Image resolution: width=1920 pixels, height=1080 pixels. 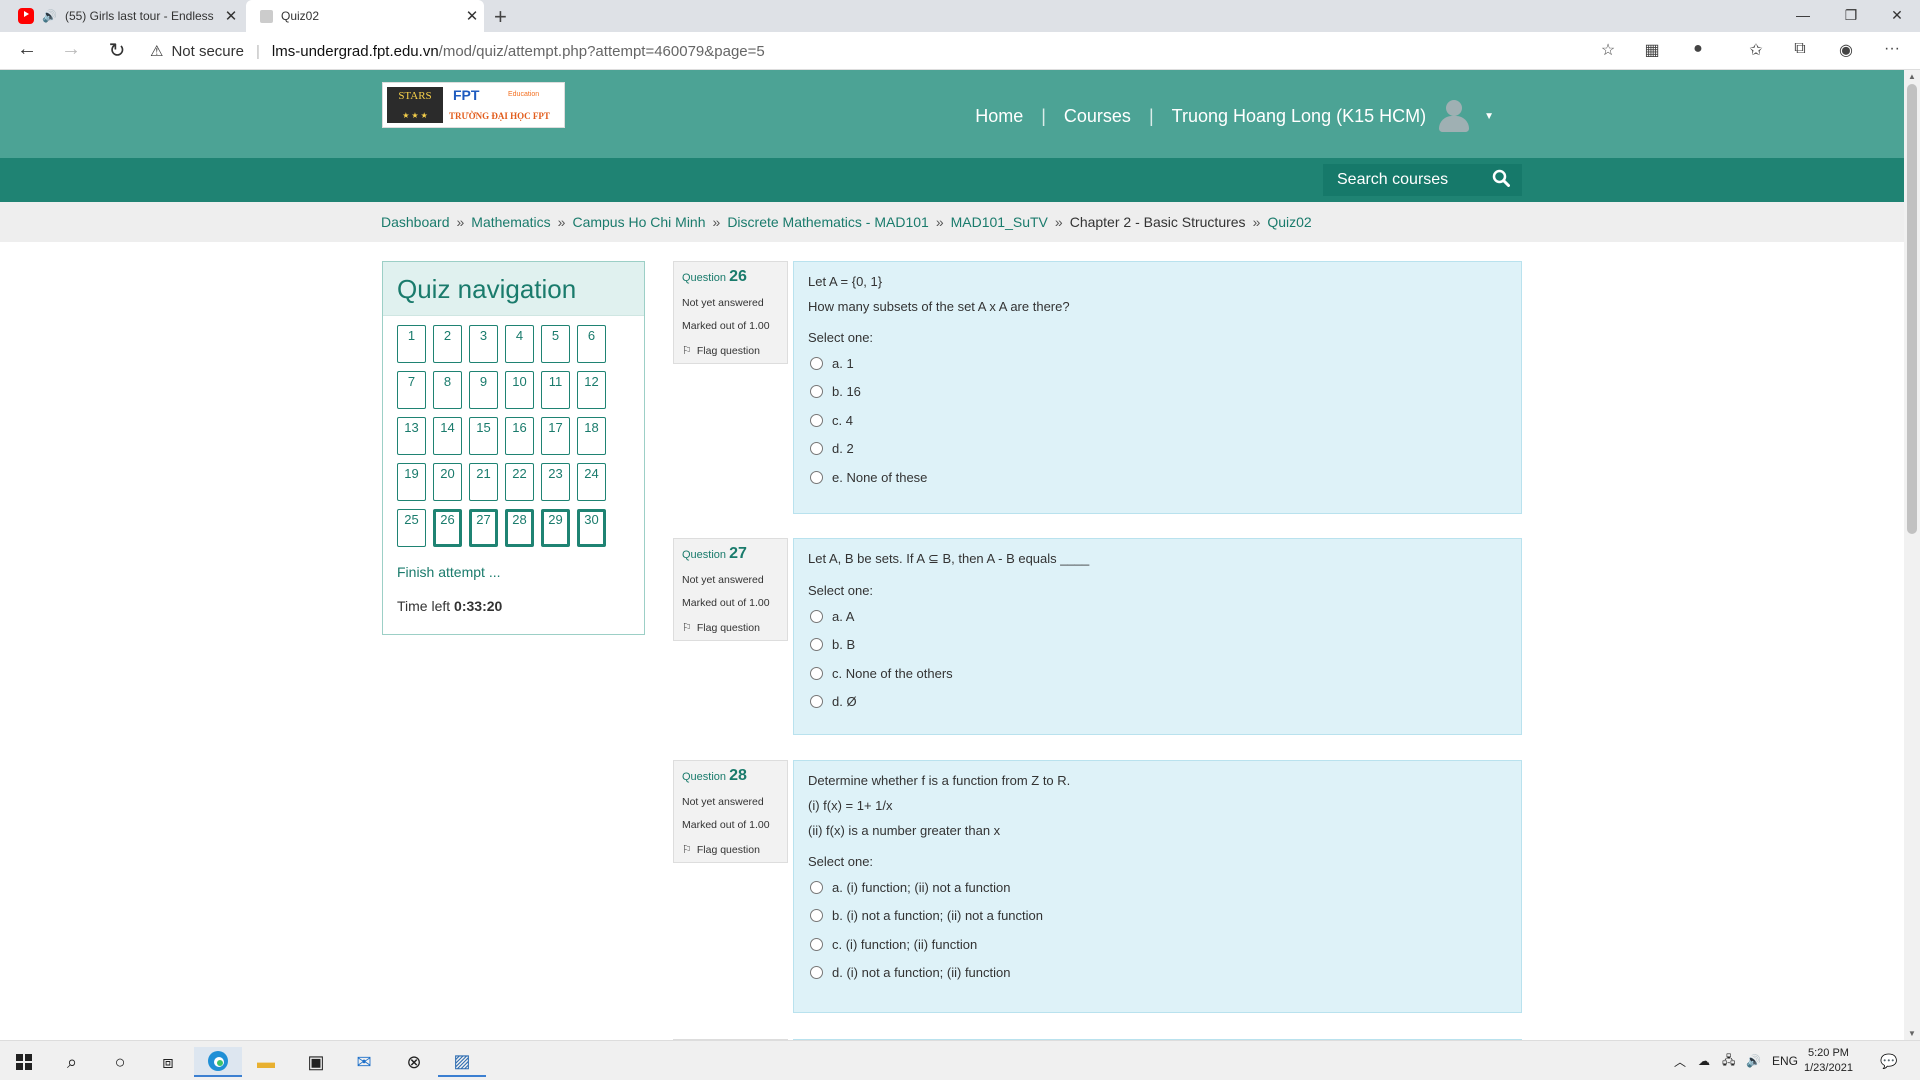 What do you see at coordinates (510, 222) in the screenshot?
I see `breadcrumb-item: Mathematics` at bounding box center [510, 222].